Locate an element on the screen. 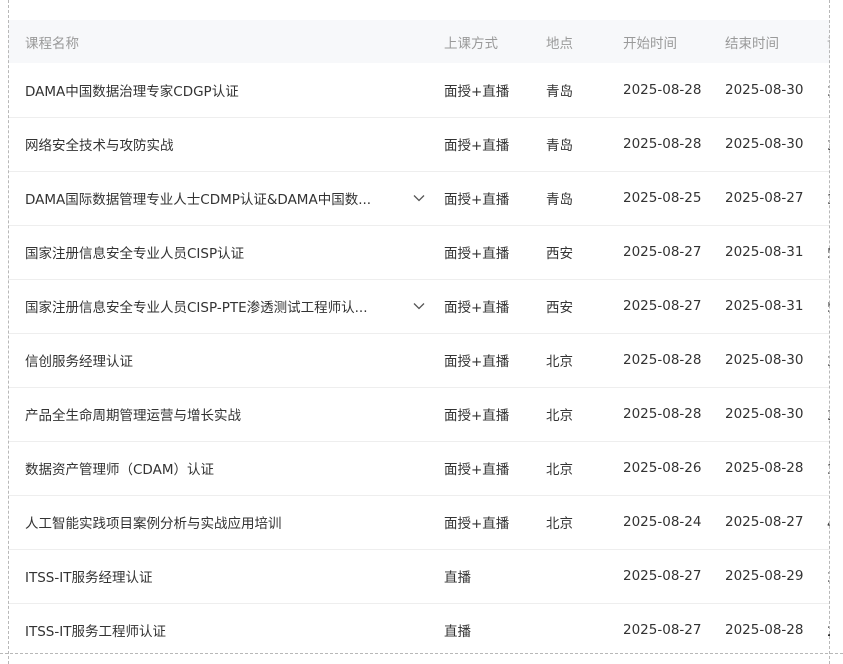 Image resolution: width=843 pixels, height=664 pixels. course-name: 网络安全技术与攻防实战 is located at coordinates (99, 144).